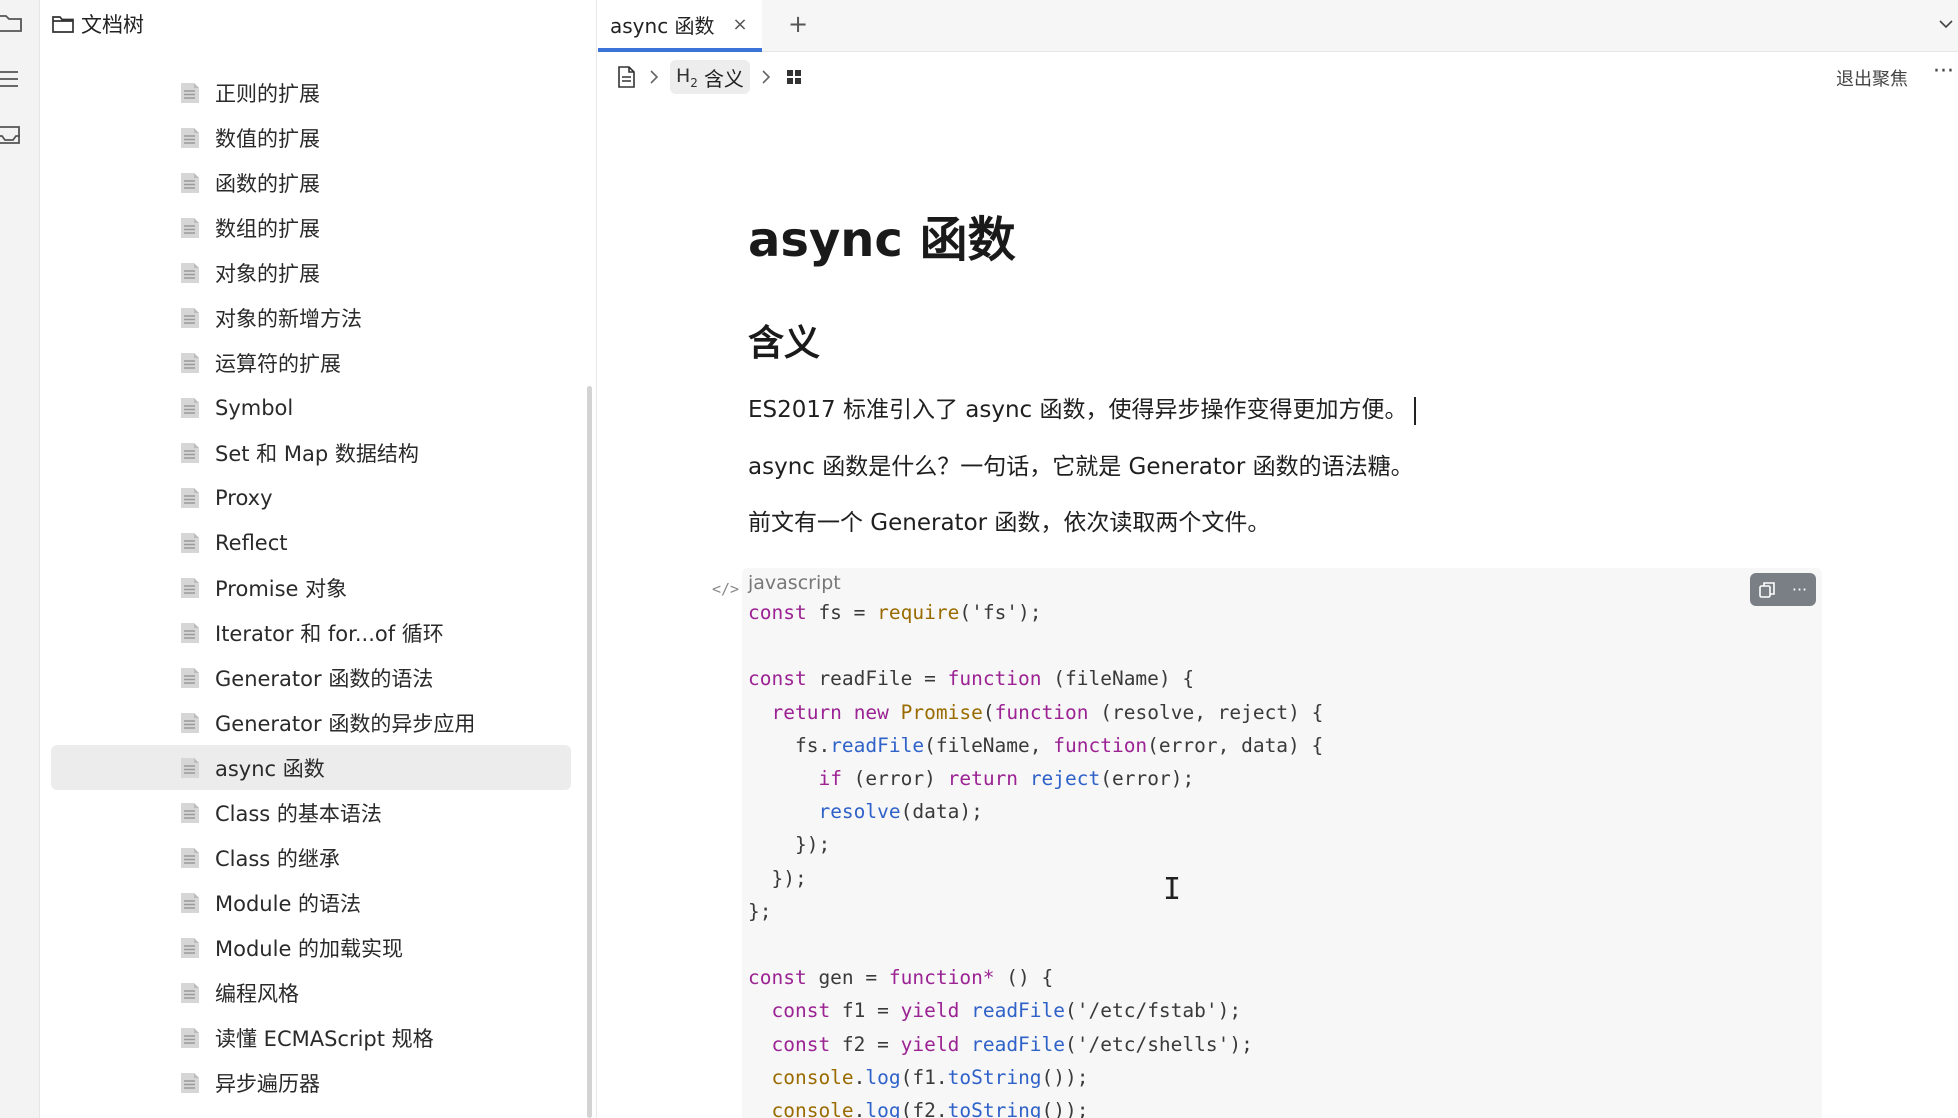 This screenshot has width=1958, height=1118. Describe the element at coordinates (311, 137) in the screenshot. I see `tree-item: 数值的扩展` at that location.